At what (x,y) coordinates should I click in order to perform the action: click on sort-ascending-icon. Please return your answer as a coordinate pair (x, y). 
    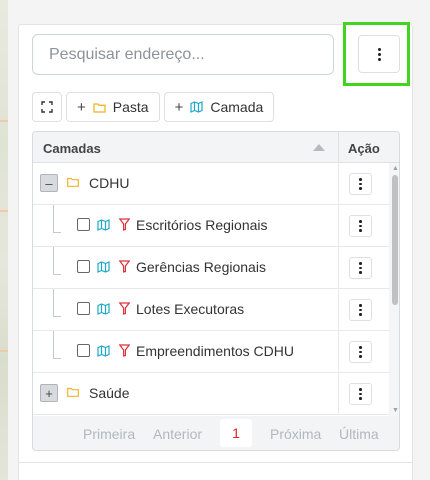
    Looking at the image, I should click on (319, 147).